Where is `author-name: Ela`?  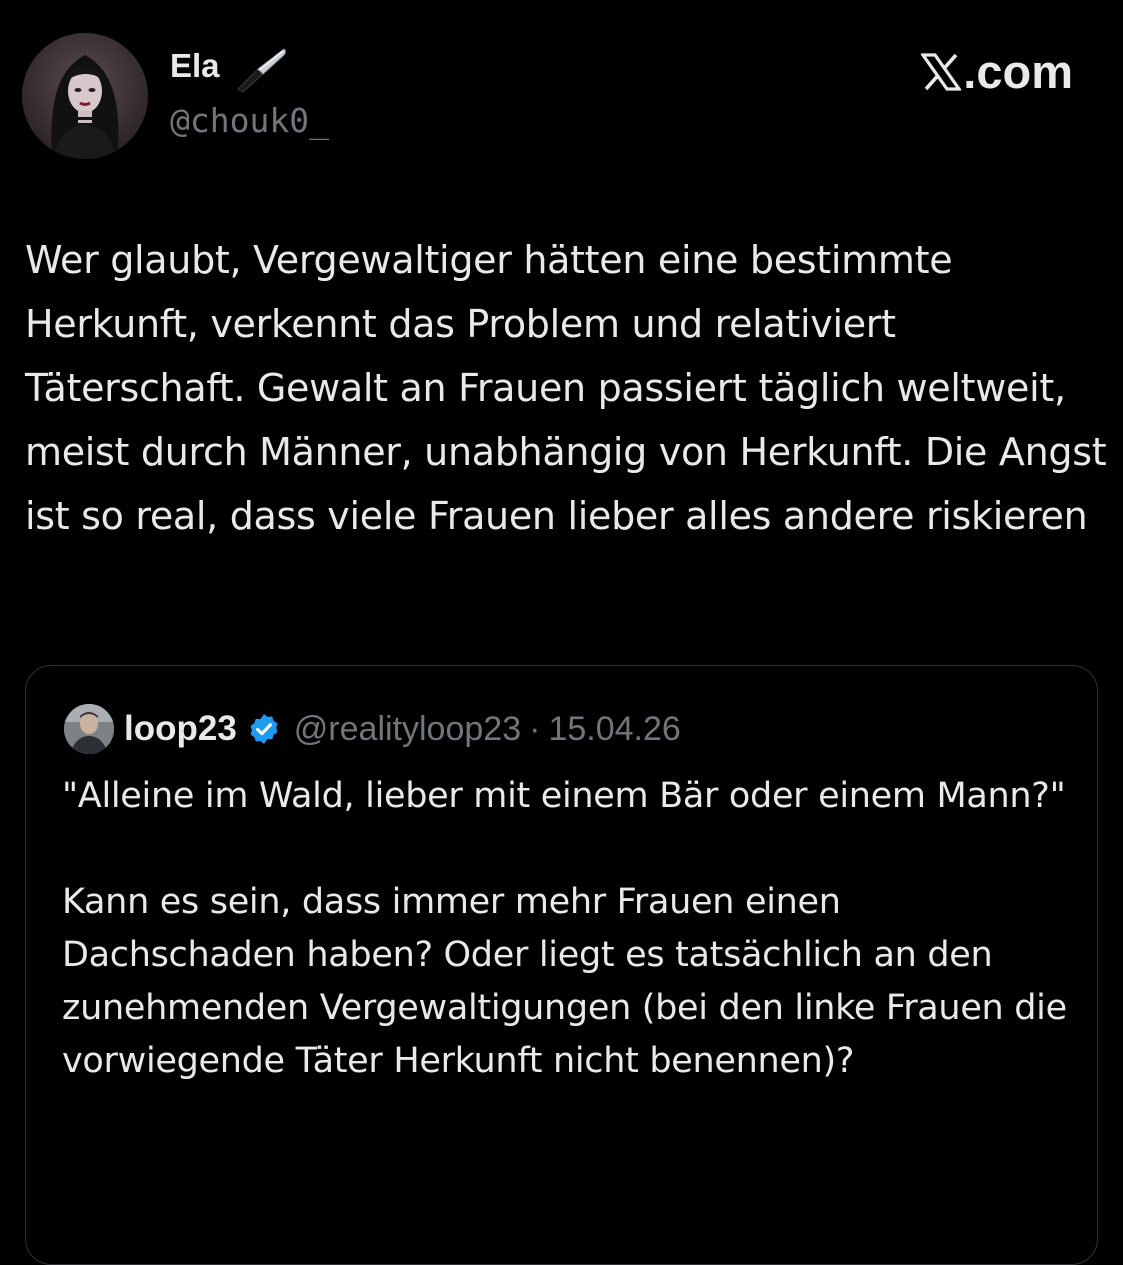 author-name: Ela is located at coordinates (195, 66).